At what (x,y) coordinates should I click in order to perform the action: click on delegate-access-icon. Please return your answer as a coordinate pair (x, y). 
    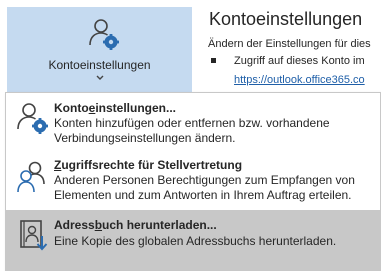
    Looking at the image, I should click on (31, 177).